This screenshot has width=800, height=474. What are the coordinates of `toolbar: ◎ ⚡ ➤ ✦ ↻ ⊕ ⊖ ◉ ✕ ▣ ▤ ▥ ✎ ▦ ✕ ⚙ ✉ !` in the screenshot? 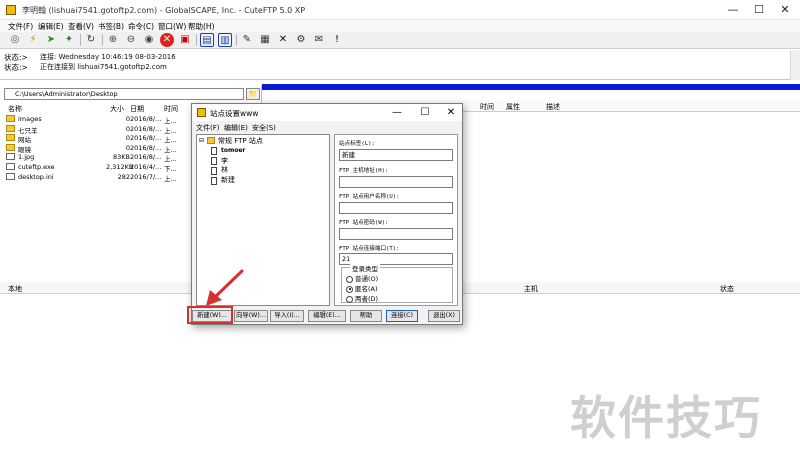 It's located at (400, 40).